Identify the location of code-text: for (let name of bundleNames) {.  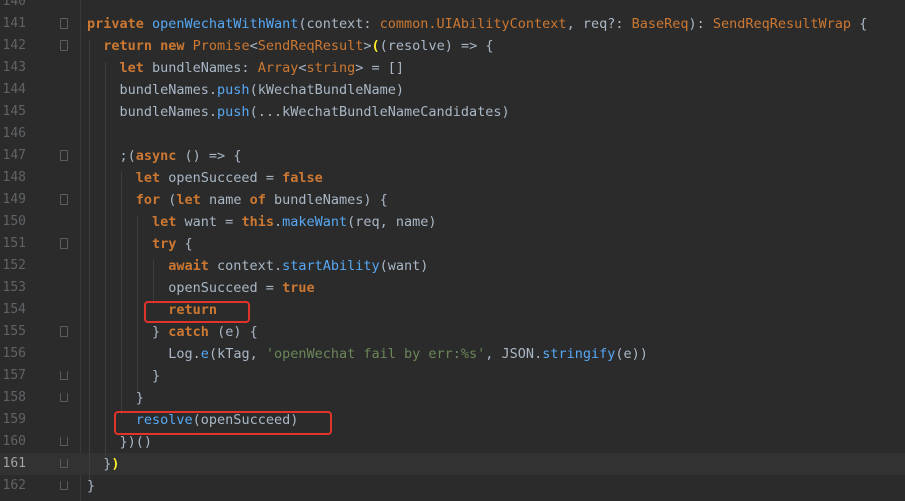
(237, 200).